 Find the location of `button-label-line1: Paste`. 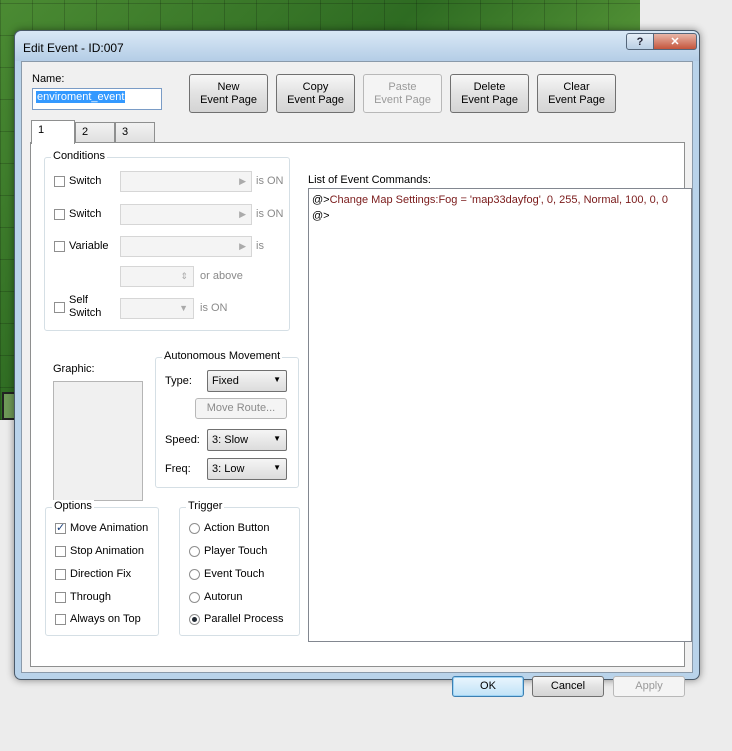

button-label-line1: Paste is located at coordinates (402, 87).